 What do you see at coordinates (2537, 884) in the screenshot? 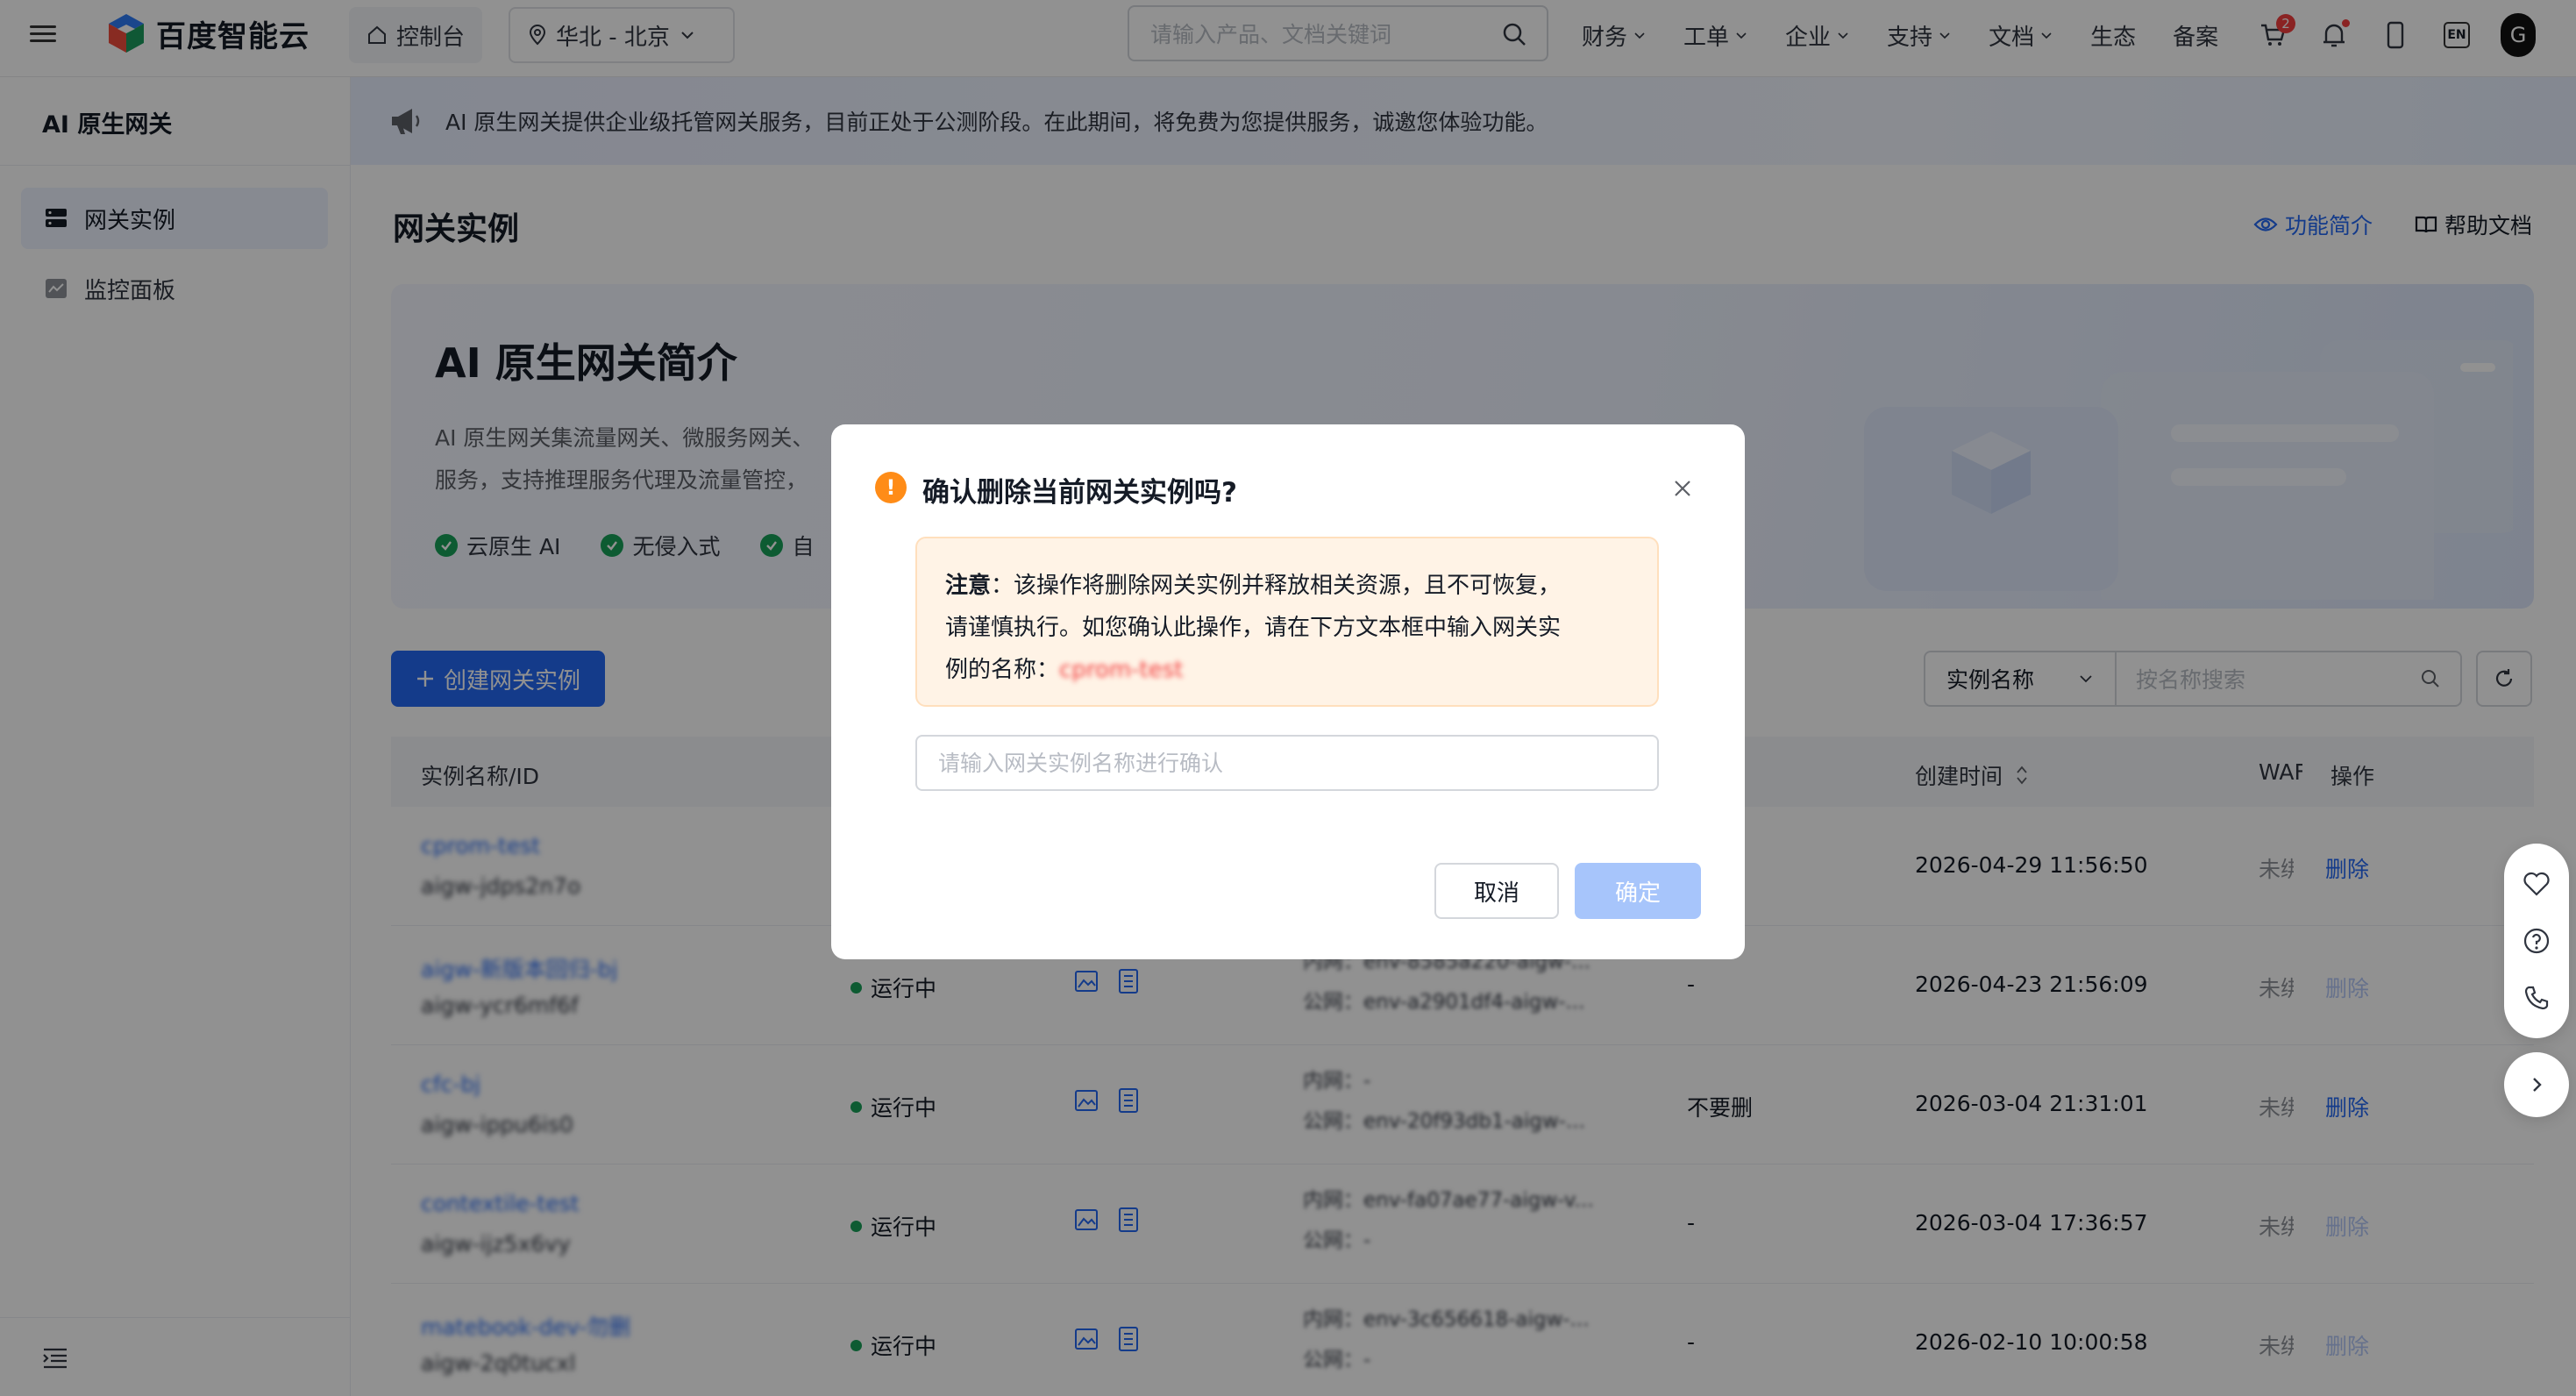
I see `favorite-heart-icon` at bounding box center [2537, 884].